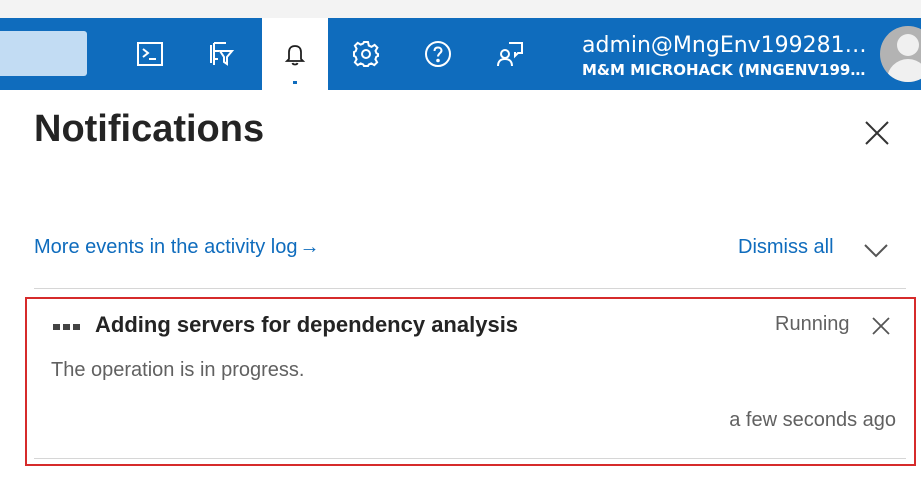 This screenshot has width=921, height=487. I want to click on notification-description: The operation is in progress., so click(178, 370).